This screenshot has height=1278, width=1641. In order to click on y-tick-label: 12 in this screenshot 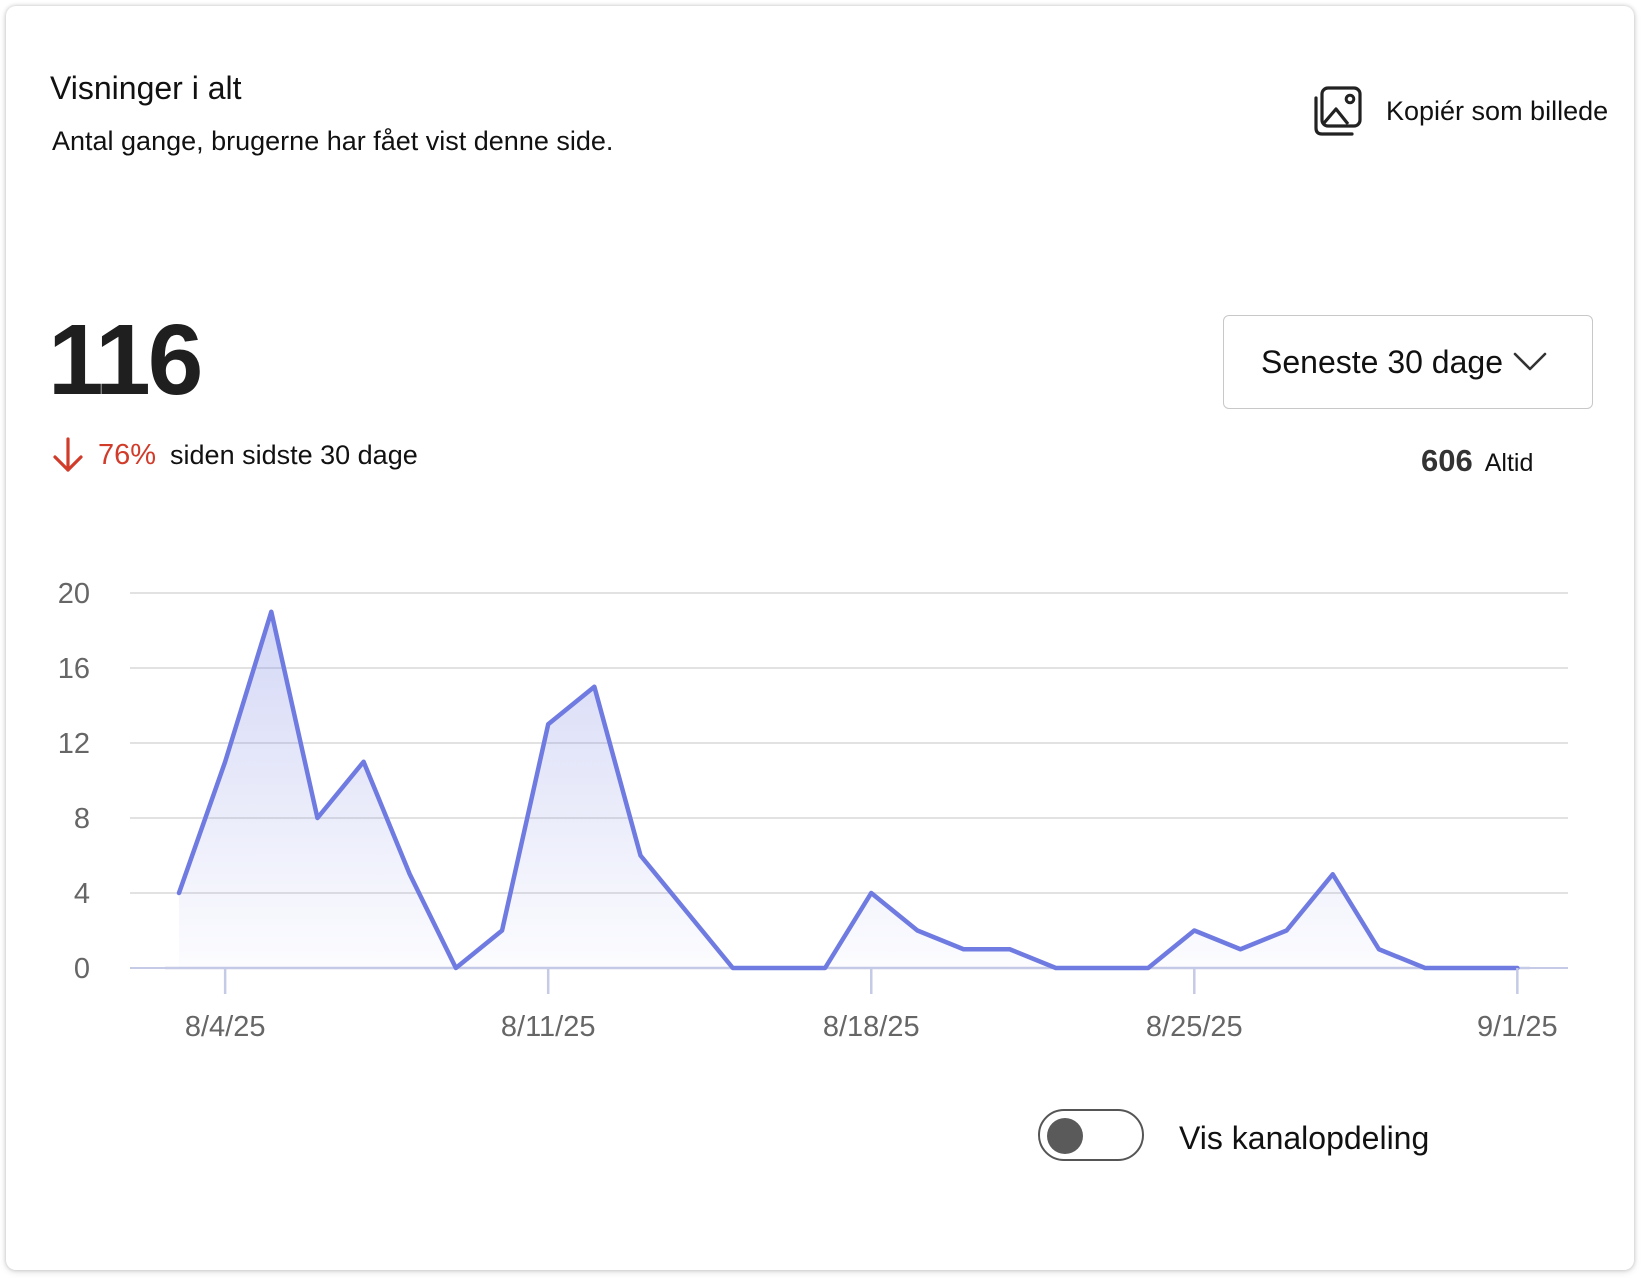, I will do `click(74, 744)`.